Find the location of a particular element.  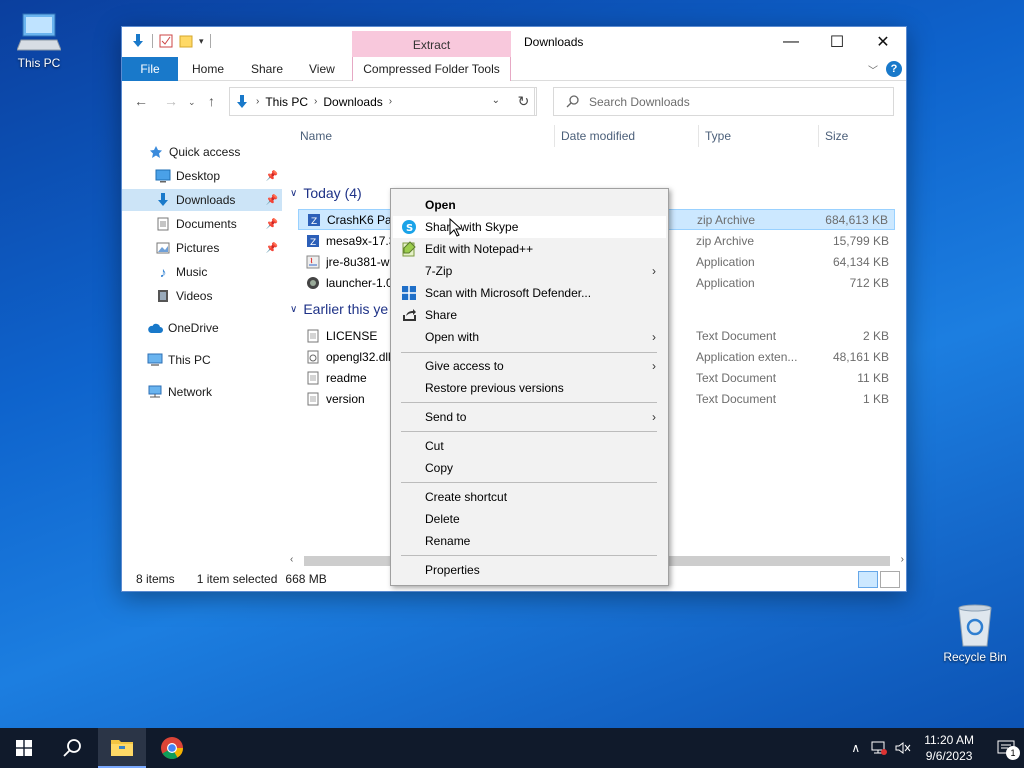

svg-text: S is located at coordinates (409, 228).